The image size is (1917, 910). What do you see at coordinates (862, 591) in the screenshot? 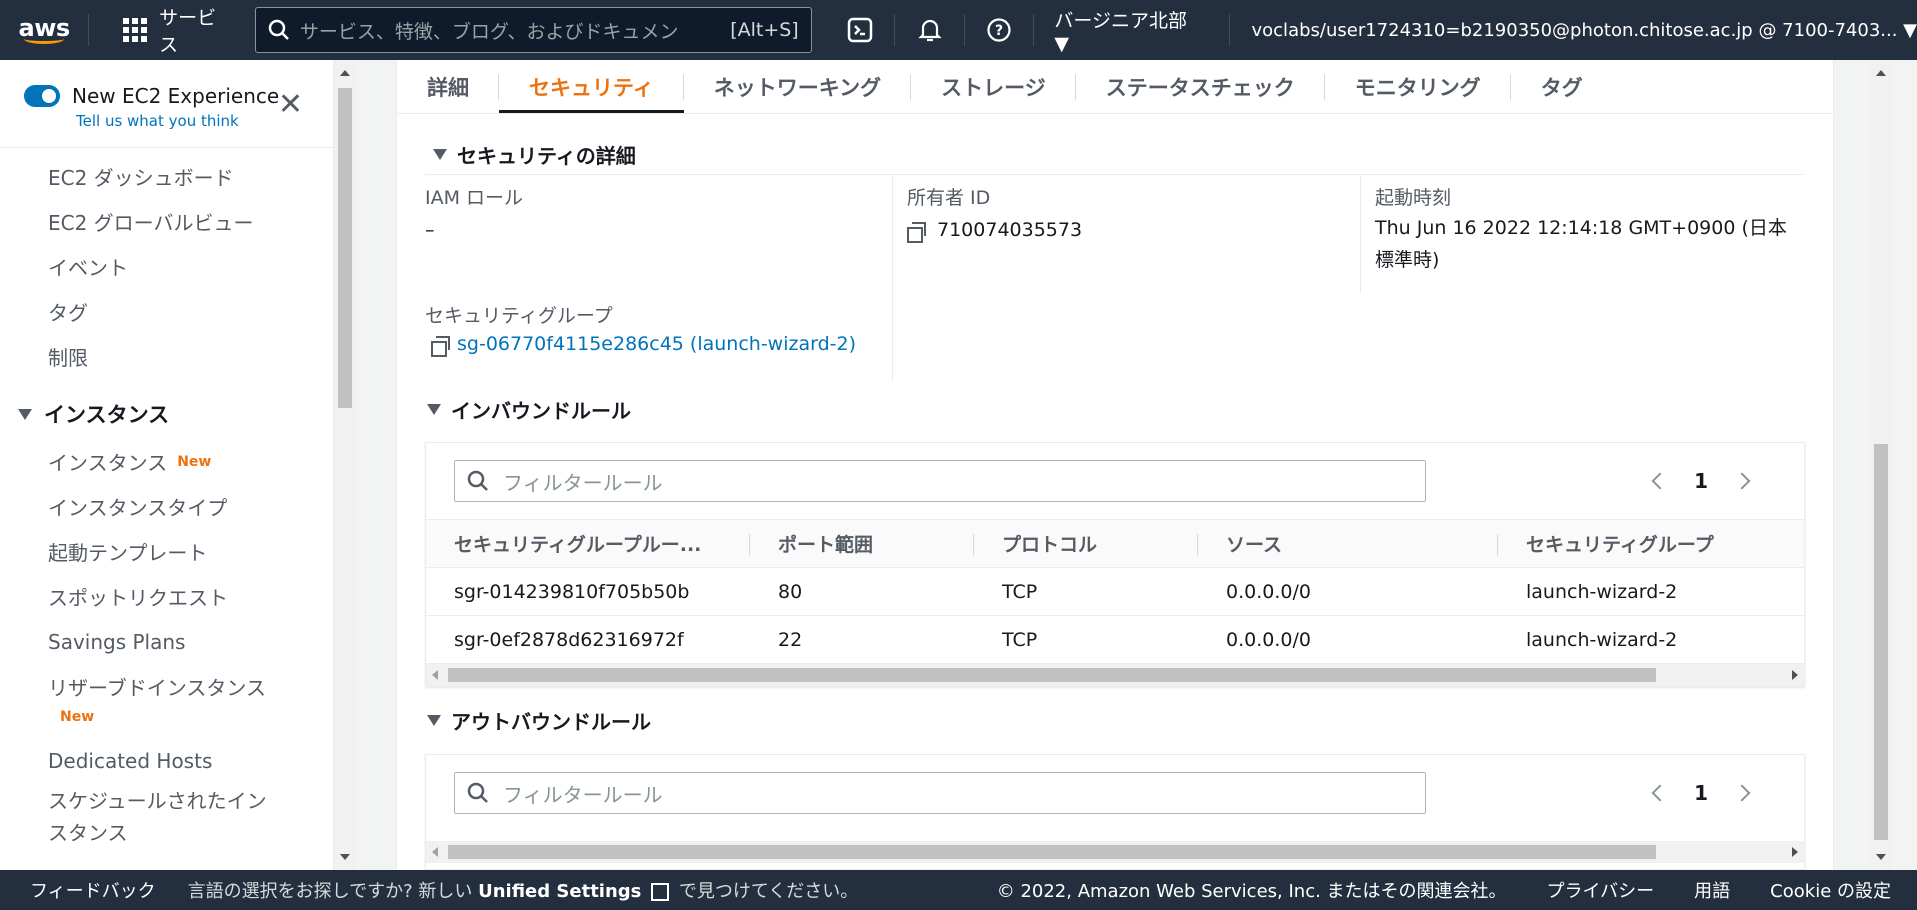
I see `port-cell: 80` at bounding box center [862, 591].